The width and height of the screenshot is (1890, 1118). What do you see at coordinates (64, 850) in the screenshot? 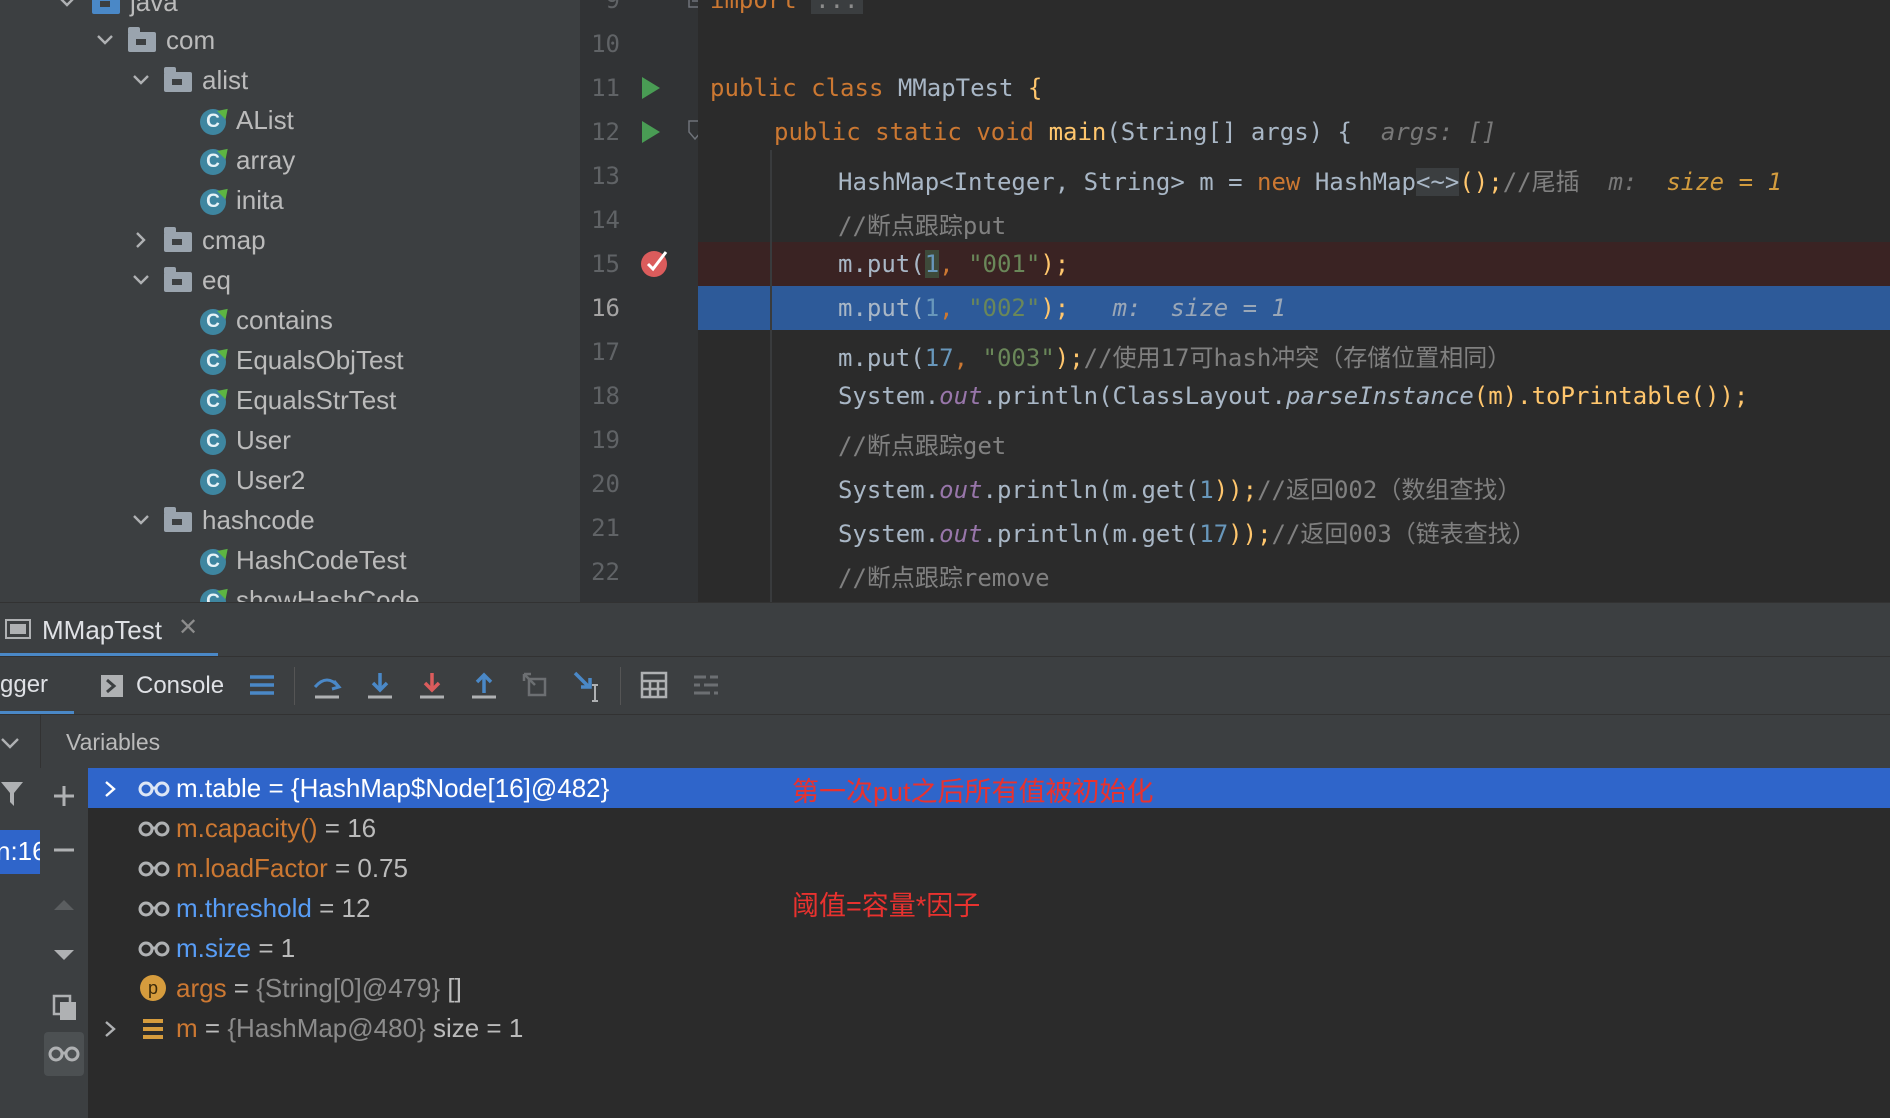
I see `remove-watch-icon` at bounding box center [64, 850].